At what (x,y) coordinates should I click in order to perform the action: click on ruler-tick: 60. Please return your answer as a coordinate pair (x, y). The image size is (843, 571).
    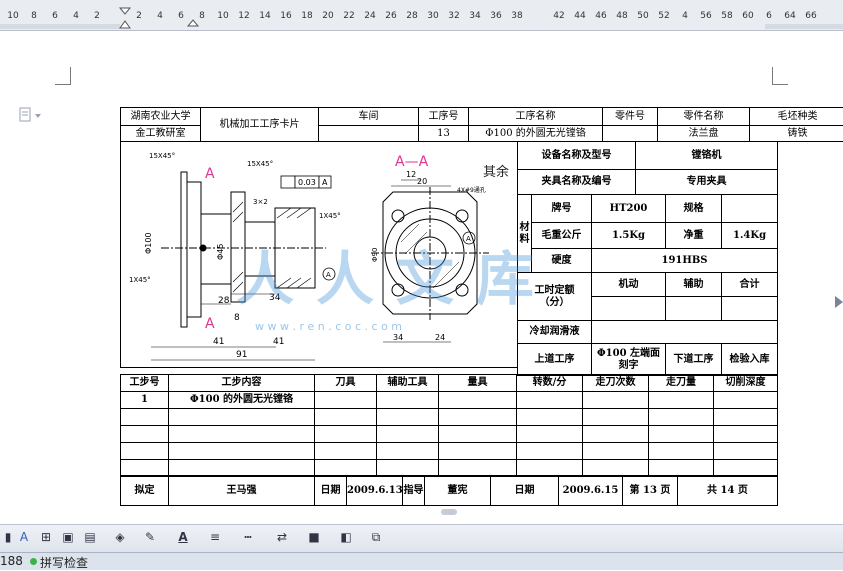
    Looking at the image, I should click on (747, 16).